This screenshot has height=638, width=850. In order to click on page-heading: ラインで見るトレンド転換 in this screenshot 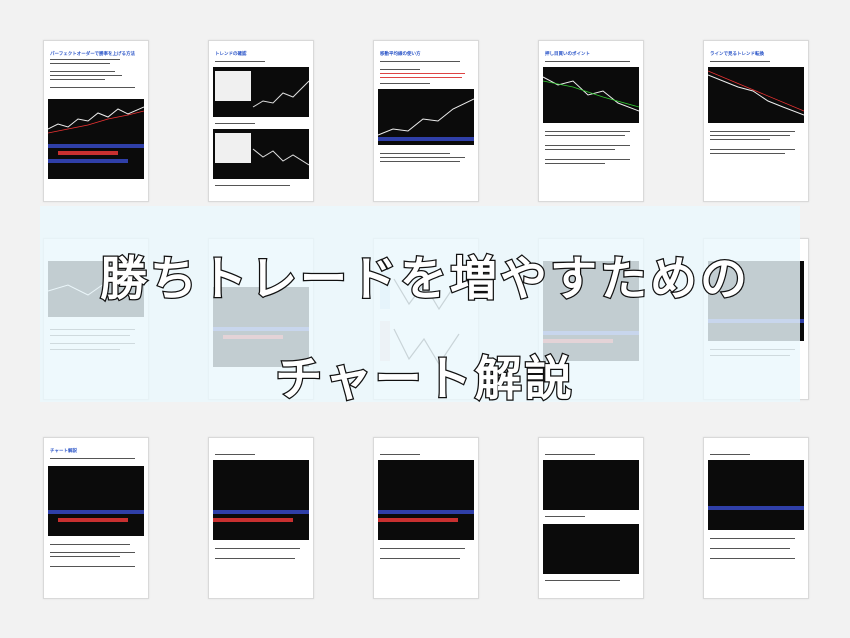, I will do `click(737, 54)`.